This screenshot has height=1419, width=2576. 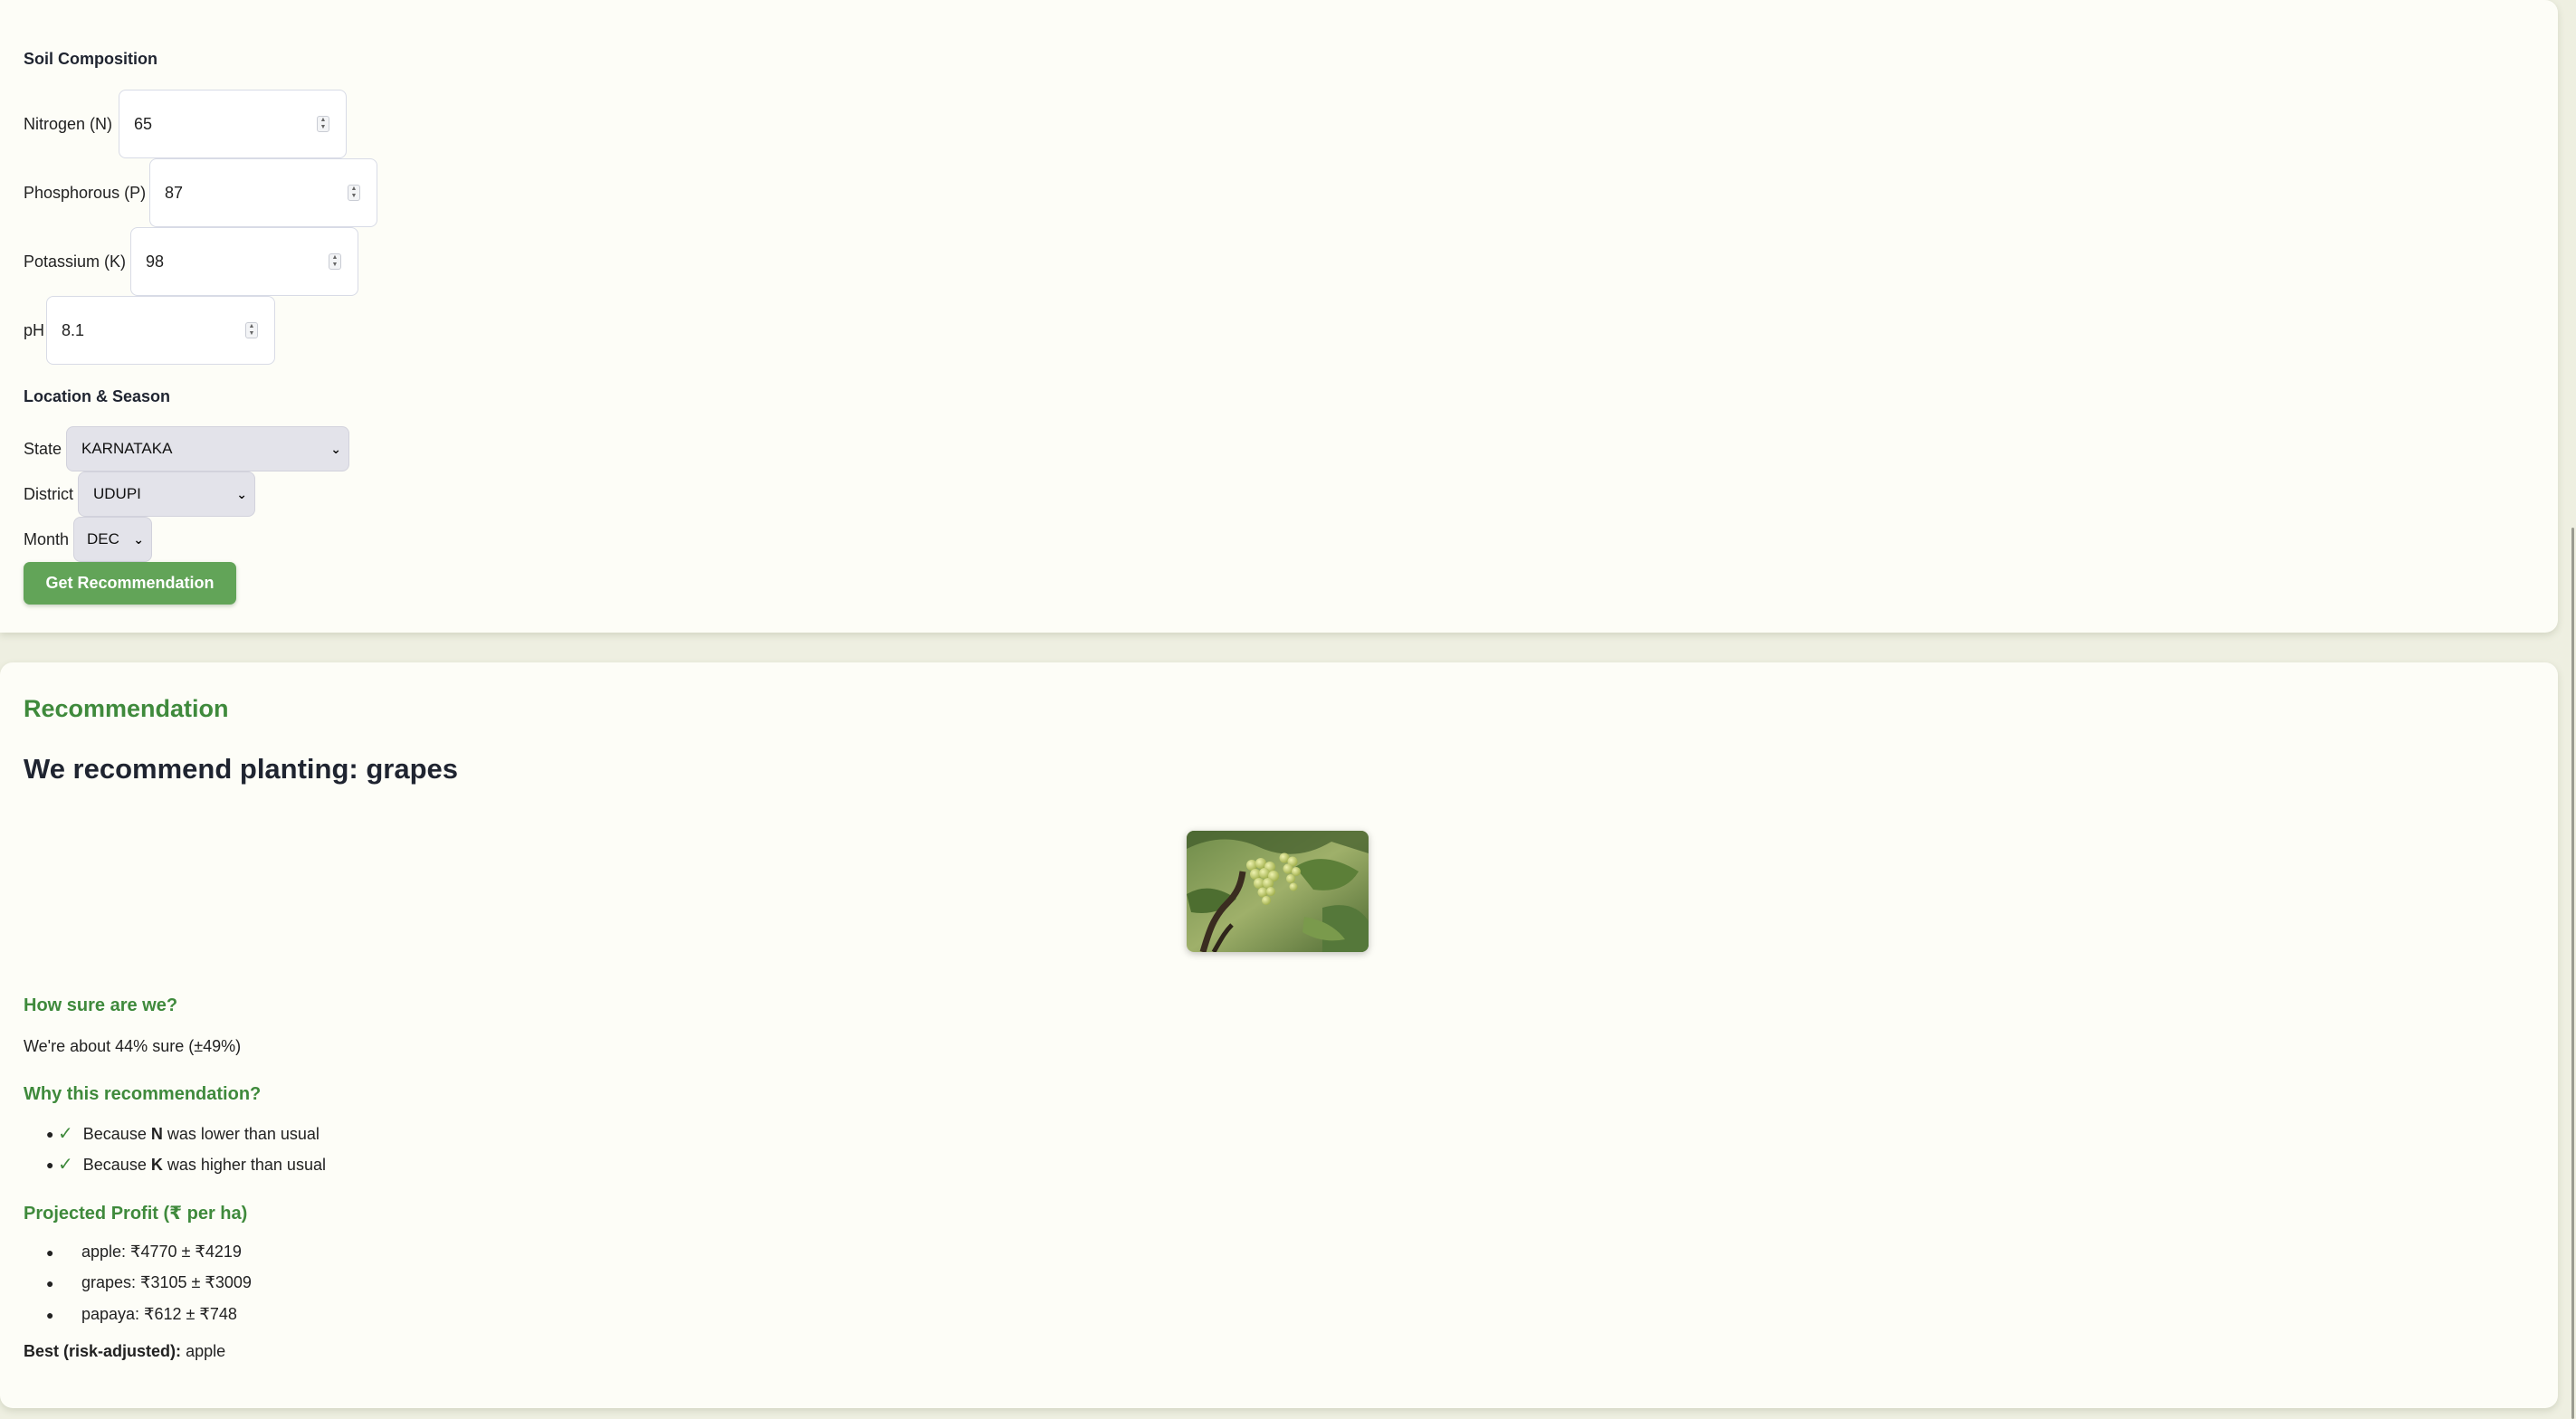 What do you see at coordinates (323, 124) in the screenshot?
I see `nitrogen-spinner: ▲ ▼` at bounding box center [323, 124].